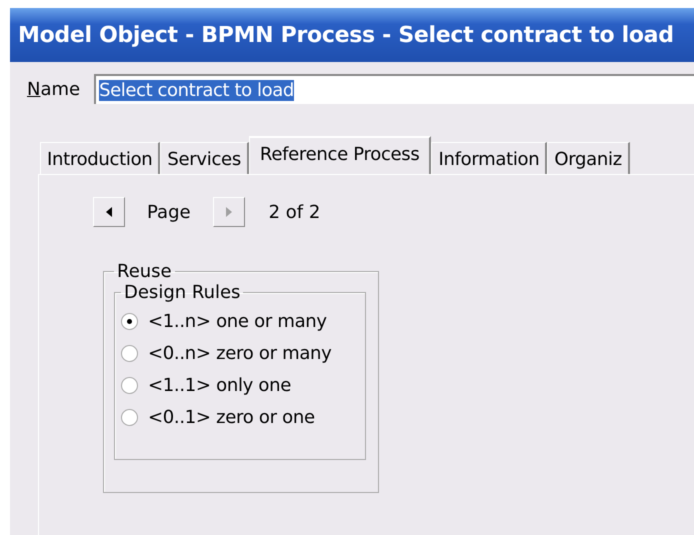  I want to click on tab: Introduction, so click(100, 158).